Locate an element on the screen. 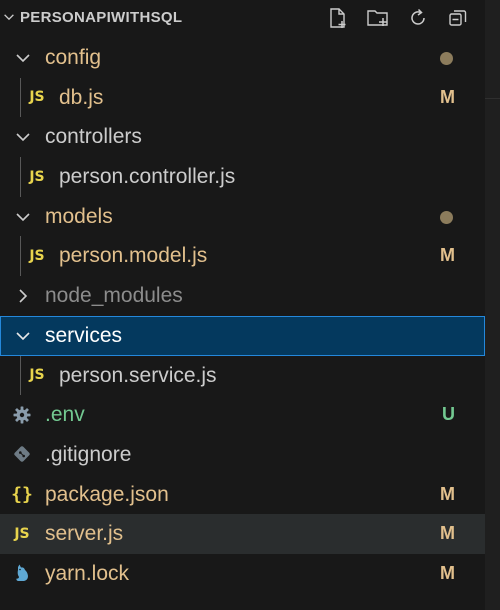  file-label: .env is located at coordinates (65, 415).